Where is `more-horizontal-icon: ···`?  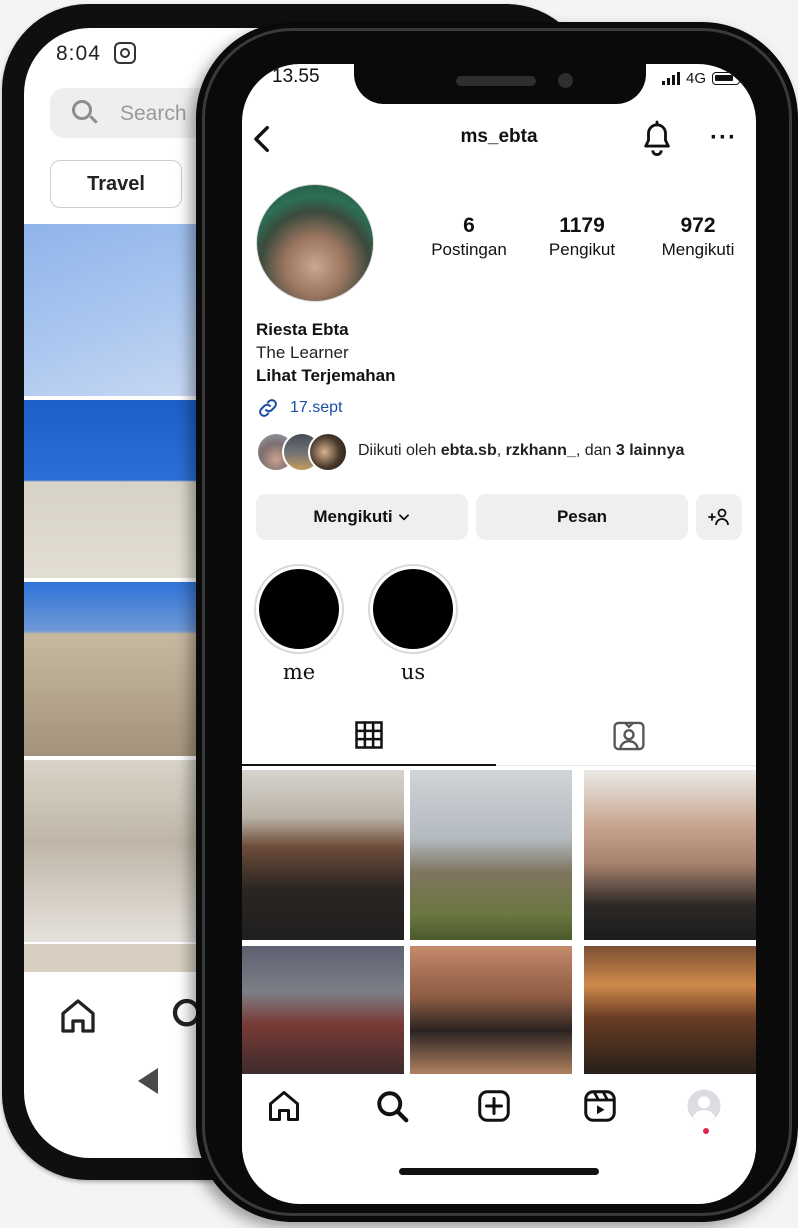 more-horizontal-icon: ··· is located at coordinates (723, 138).